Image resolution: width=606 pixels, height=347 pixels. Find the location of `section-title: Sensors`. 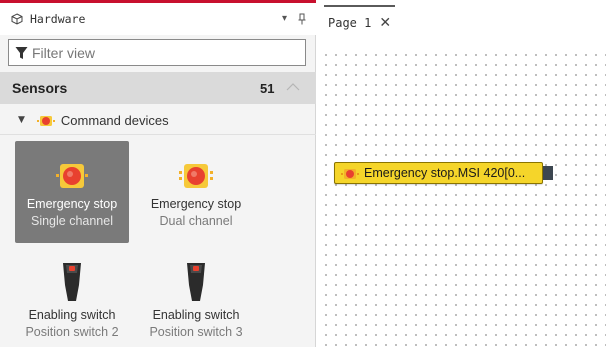

section-title: Sensors is located at coordinates (40, 88).